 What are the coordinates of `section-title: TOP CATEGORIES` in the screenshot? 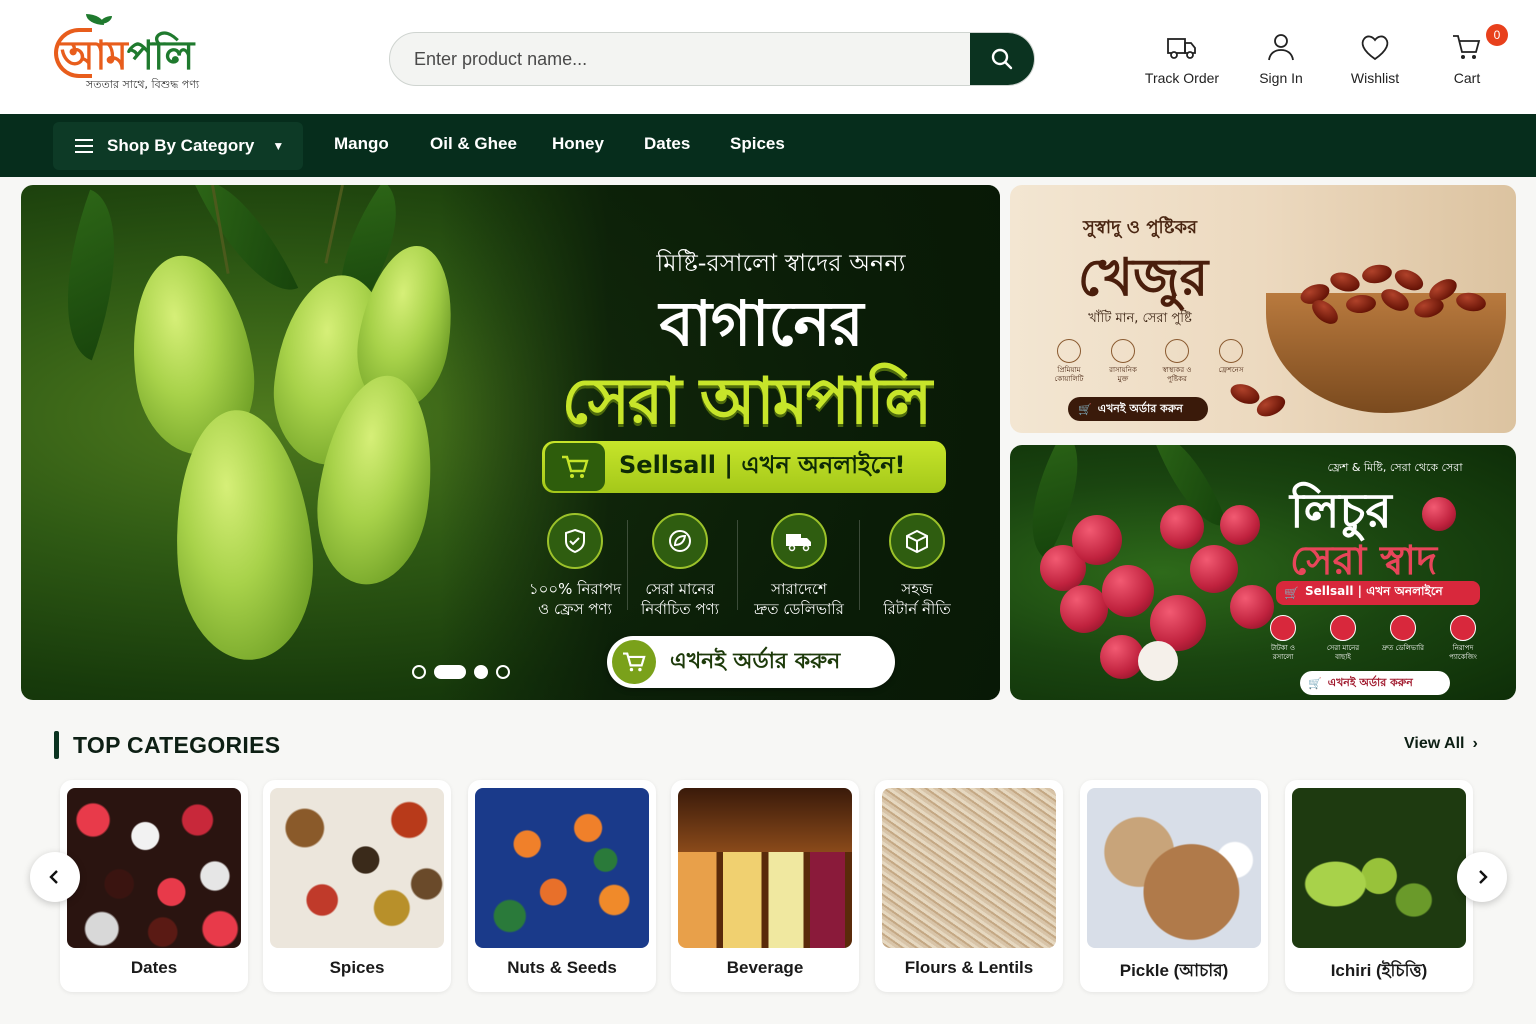 It's located at (177, 744).